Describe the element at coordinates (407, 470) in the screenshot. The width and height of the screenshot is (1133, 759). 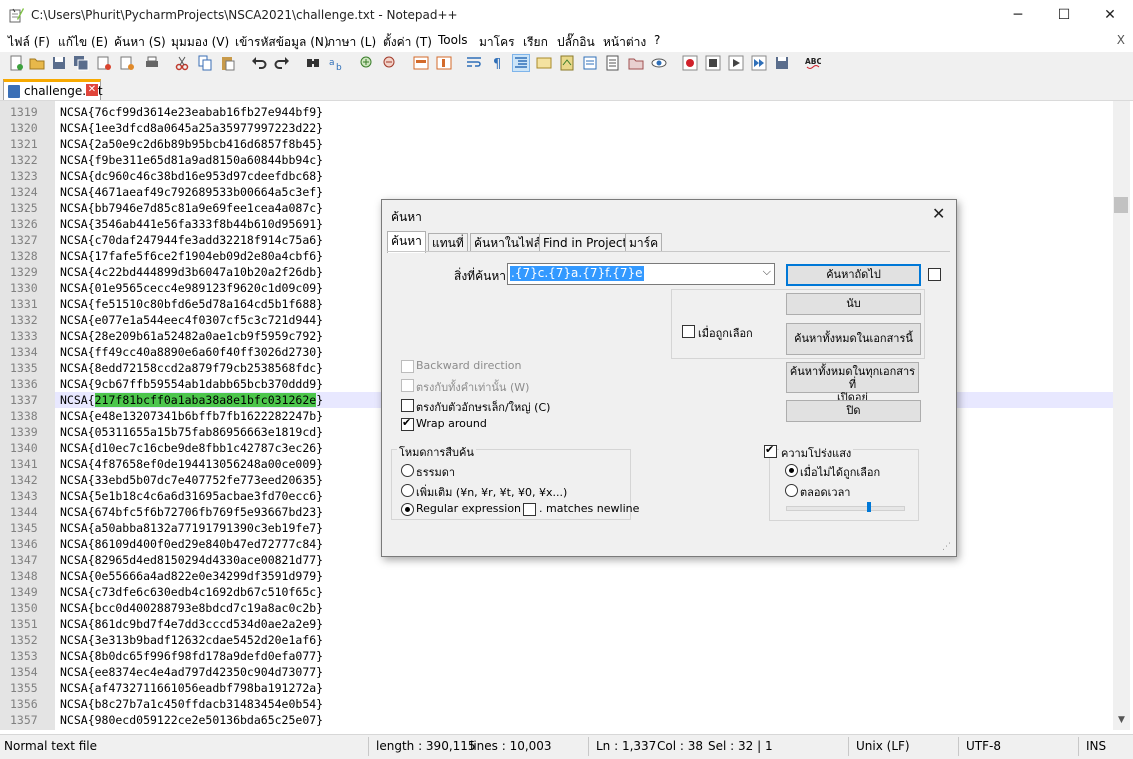
I see `normal-mode-radio` at that location.